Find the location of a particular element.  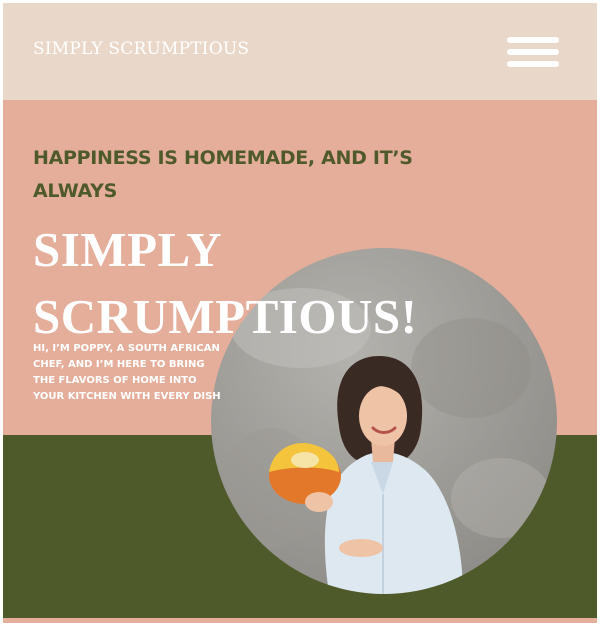

site-logo: SIMPLY SCRUMPTIOUS is located at coordinates (141, 49).